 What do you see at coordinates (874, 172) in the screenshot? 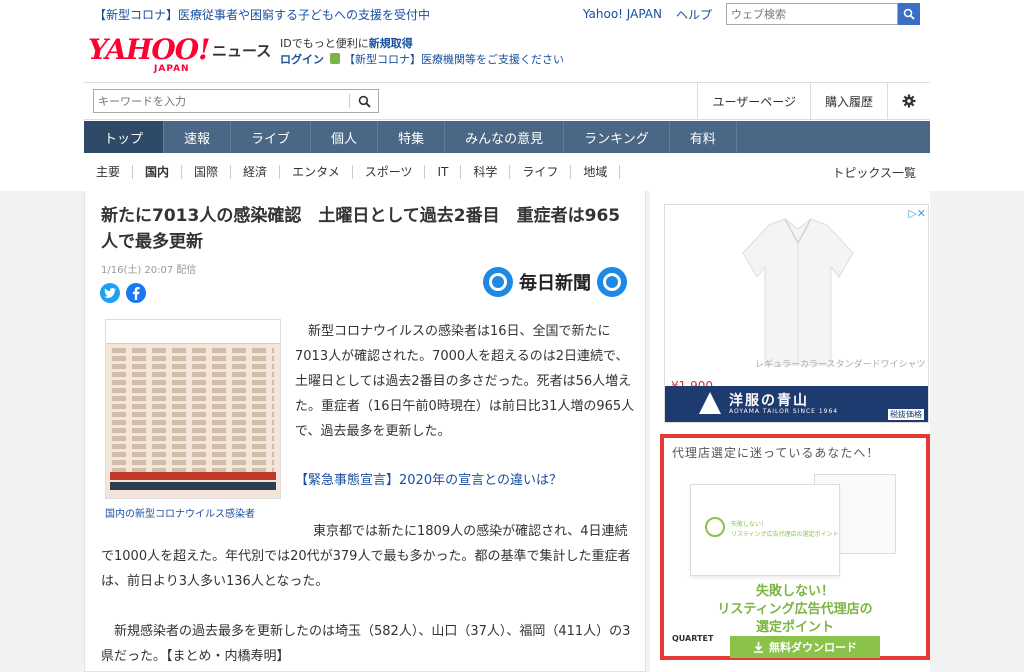
I see `topics-list-link: トピックス一覧` at bounding box center [874, 172].